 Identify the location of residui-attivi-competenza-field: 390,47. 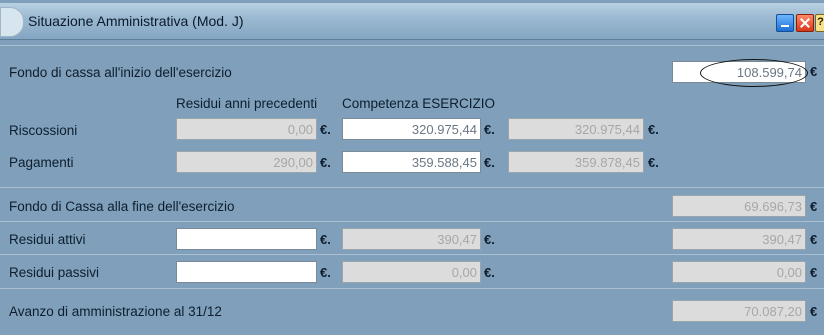
(411, 239).